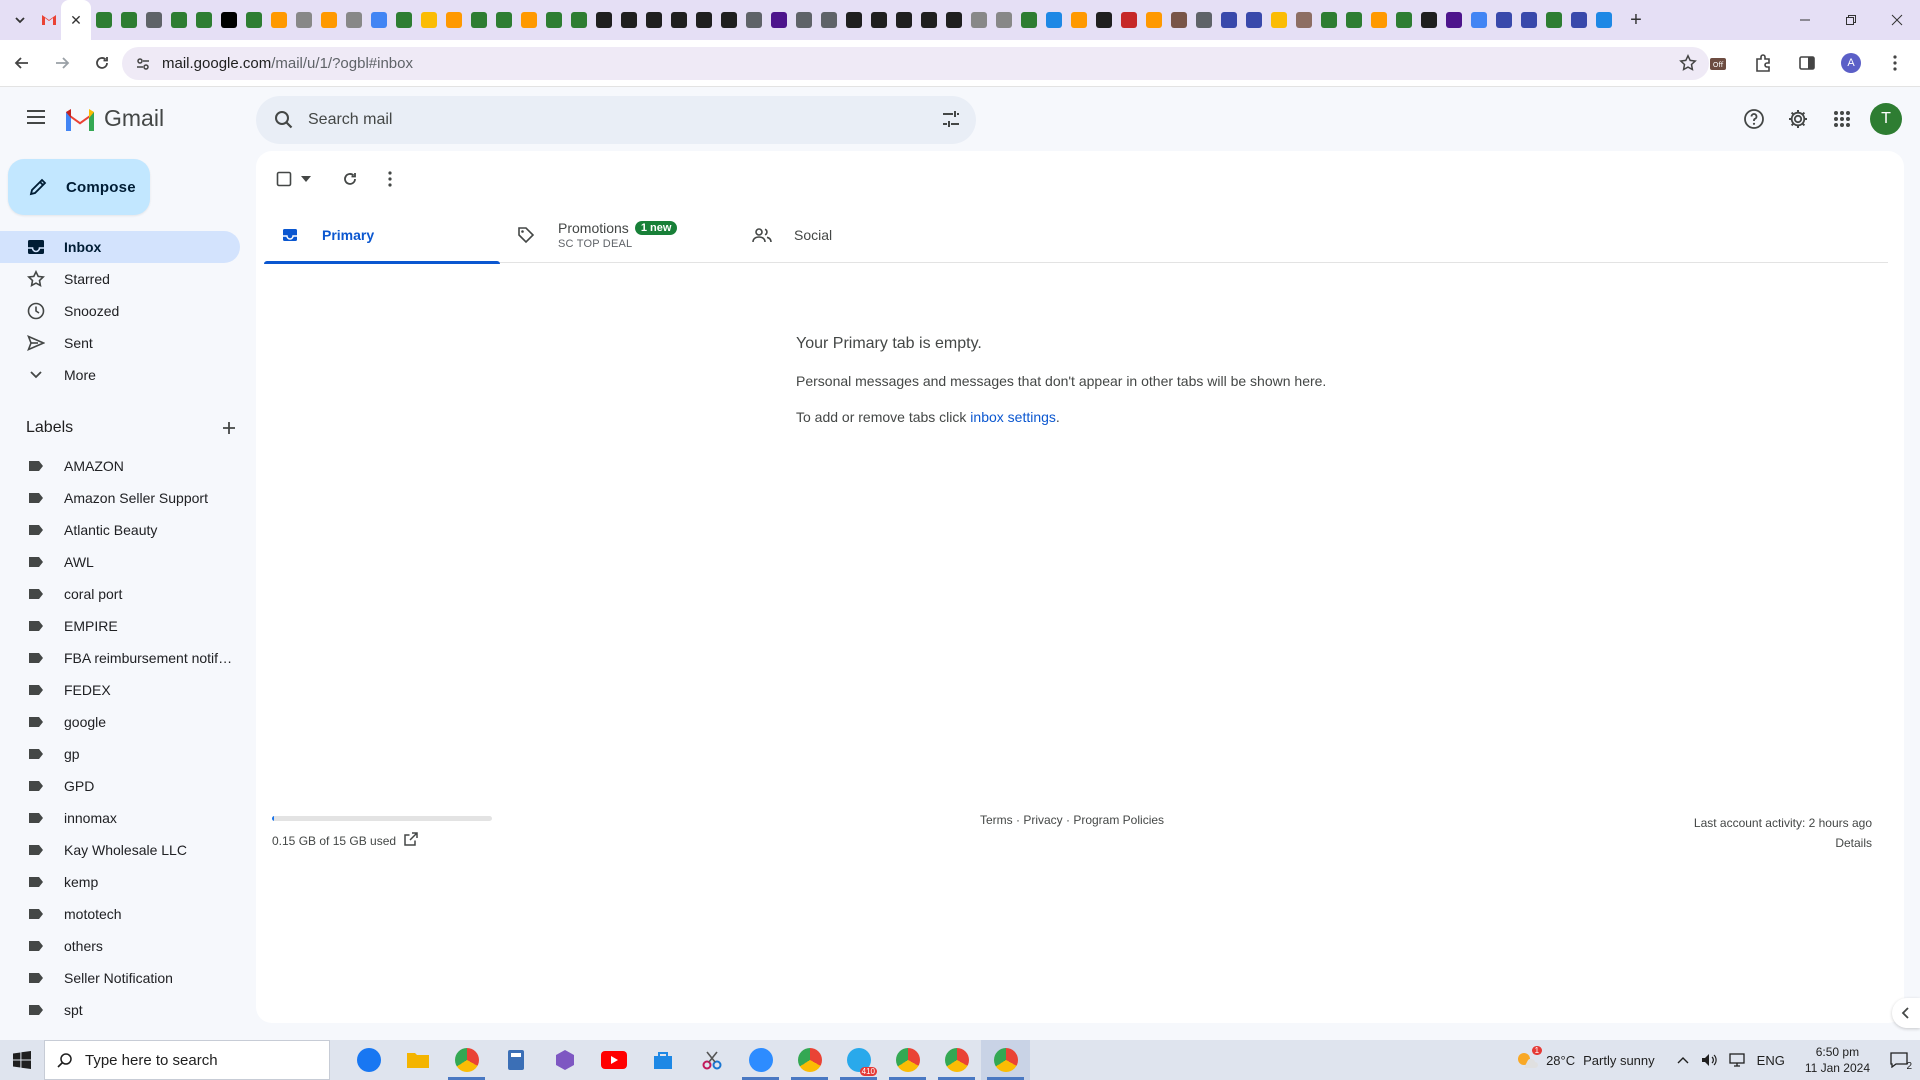 This screenshot has height=1080, width=1920. I want to click on label-item: google, so click(120, 722).